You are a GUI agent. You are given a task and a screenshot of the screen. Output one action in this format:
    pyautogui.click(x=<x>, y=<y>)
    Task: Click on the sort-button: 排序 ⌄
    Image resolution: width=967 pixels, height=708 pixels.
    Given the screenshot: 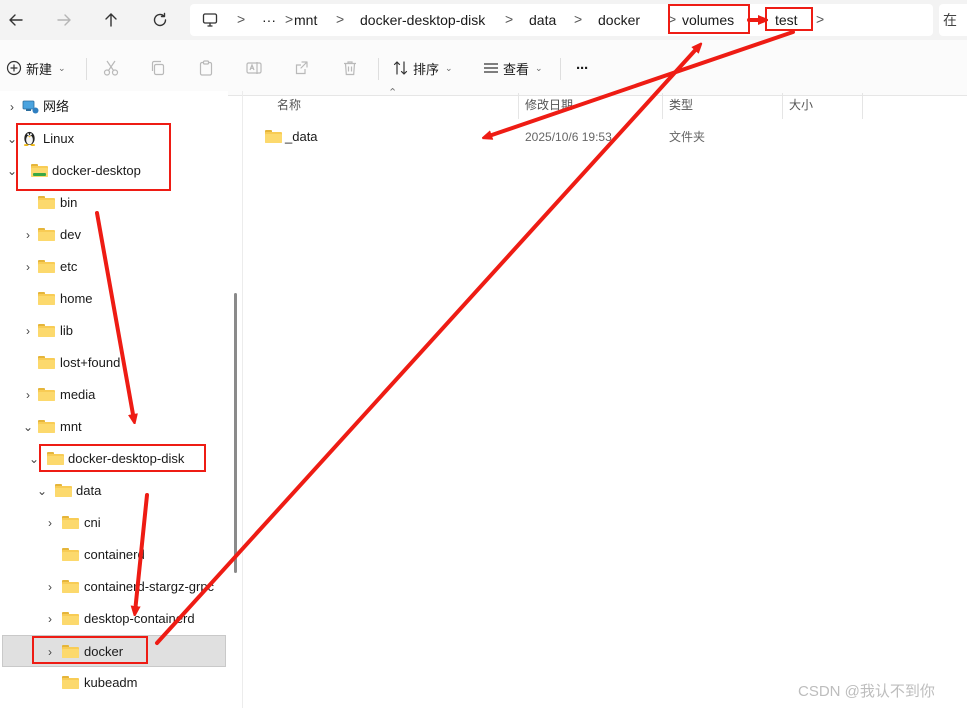 What is the action you would take?
    pyautogui.click(x=423, y=68)
    